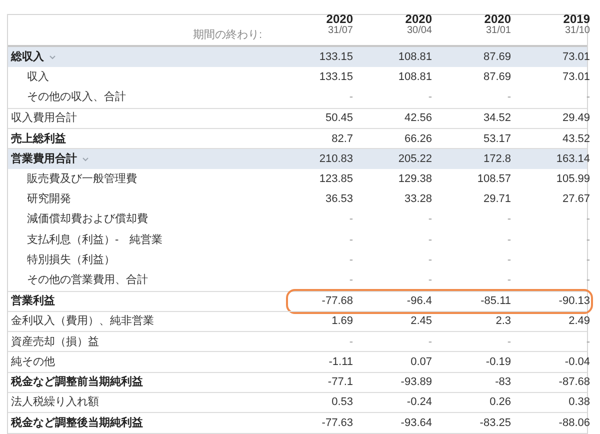 This screenshot has height=434, width=600. I want to click on table-cell-text: -1.11, so click(340, 362).